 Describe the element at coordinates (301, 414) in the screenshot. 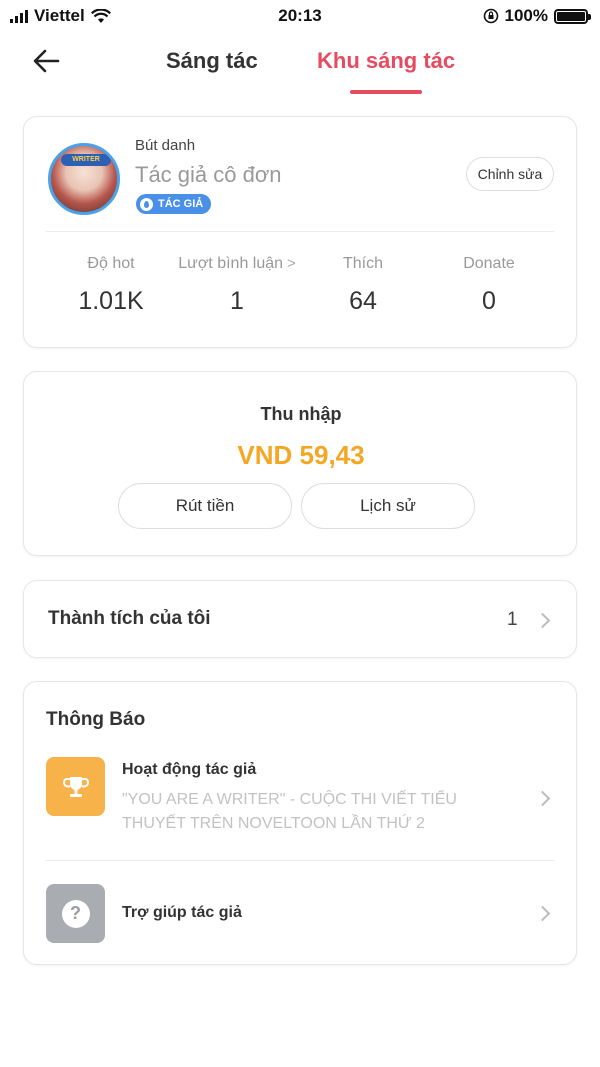

I see `income-title: Thu nhập` at that location.